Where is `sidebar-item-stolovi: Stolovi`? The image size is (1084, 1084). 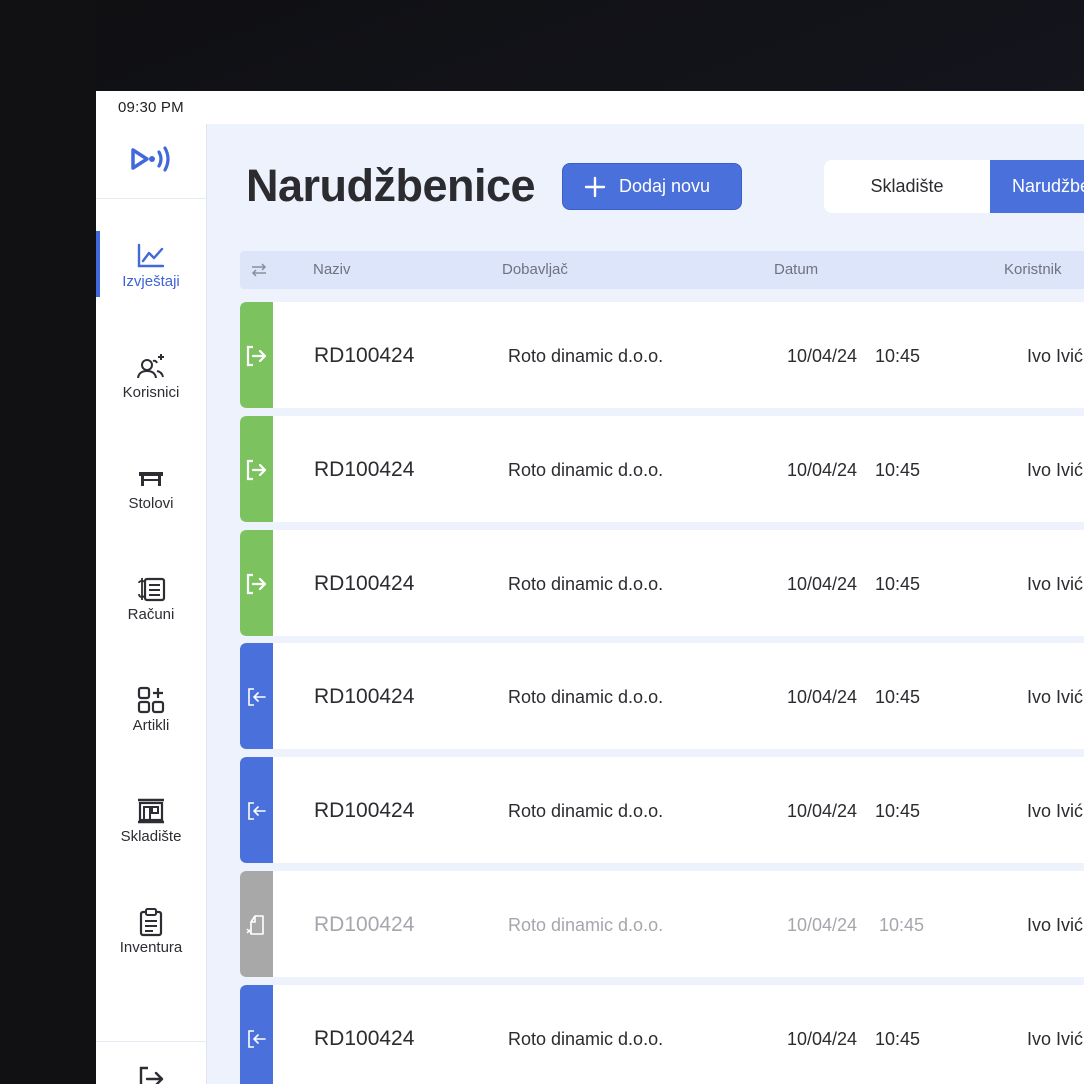
sidebar-item-stolovi: Stolovi is located at coordinates (151, 501).